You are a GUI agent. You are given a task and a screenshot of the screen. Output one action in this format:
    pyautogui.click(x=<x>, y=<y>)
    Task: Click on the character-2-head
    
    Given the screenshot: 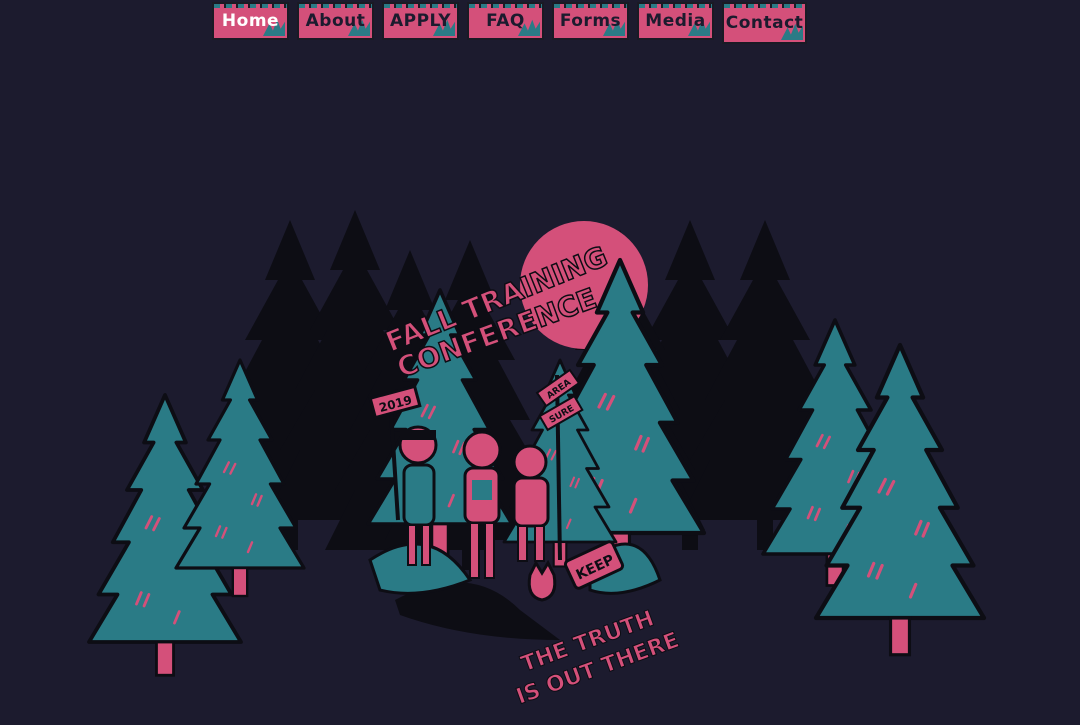 What is the action you would take?
    pyautogui.click(x=482, y=450)
    